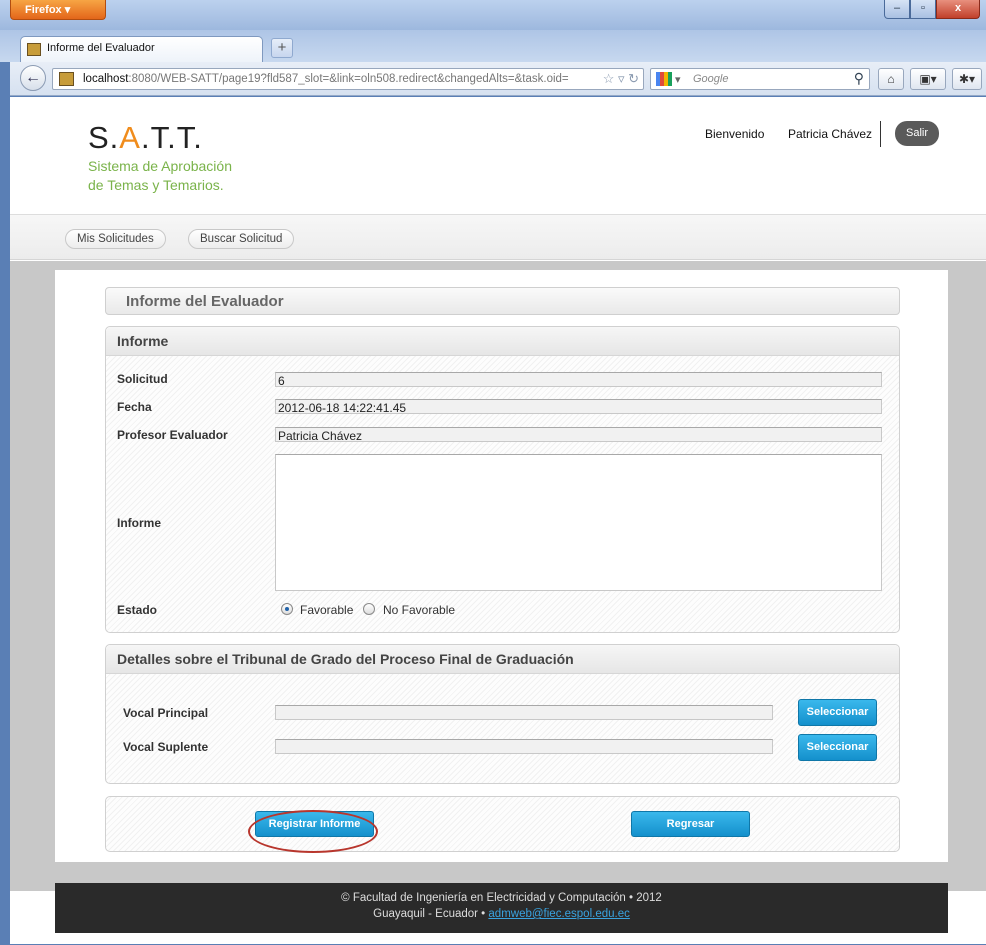 This screenshot has height=945, width=986. I want to click on main-menu: Mis Solicitudes Buscar Solicitud, so click(498, 237).